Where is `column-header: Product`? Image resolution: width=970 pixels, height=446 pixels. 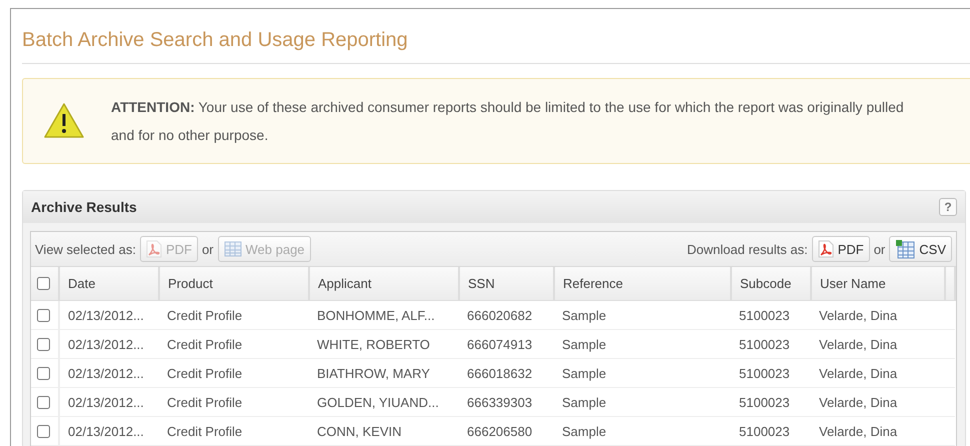
column-header: Product is located at coordinates (234, 283).